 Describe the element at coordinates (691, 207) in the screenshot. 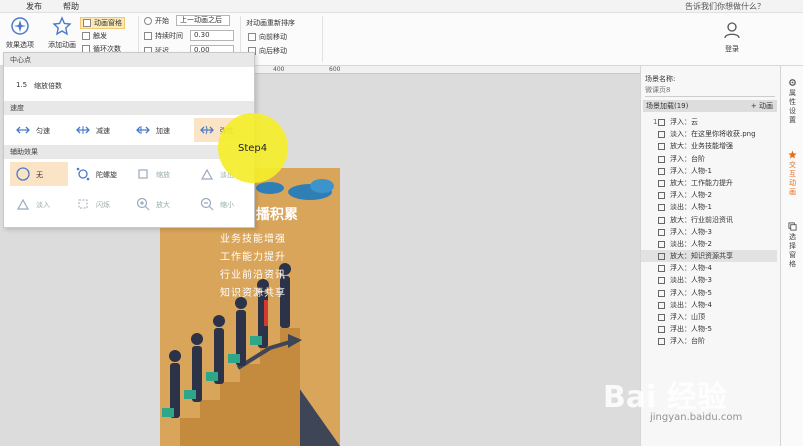

I see `animation-label: 淡出：人物-1` at that location.